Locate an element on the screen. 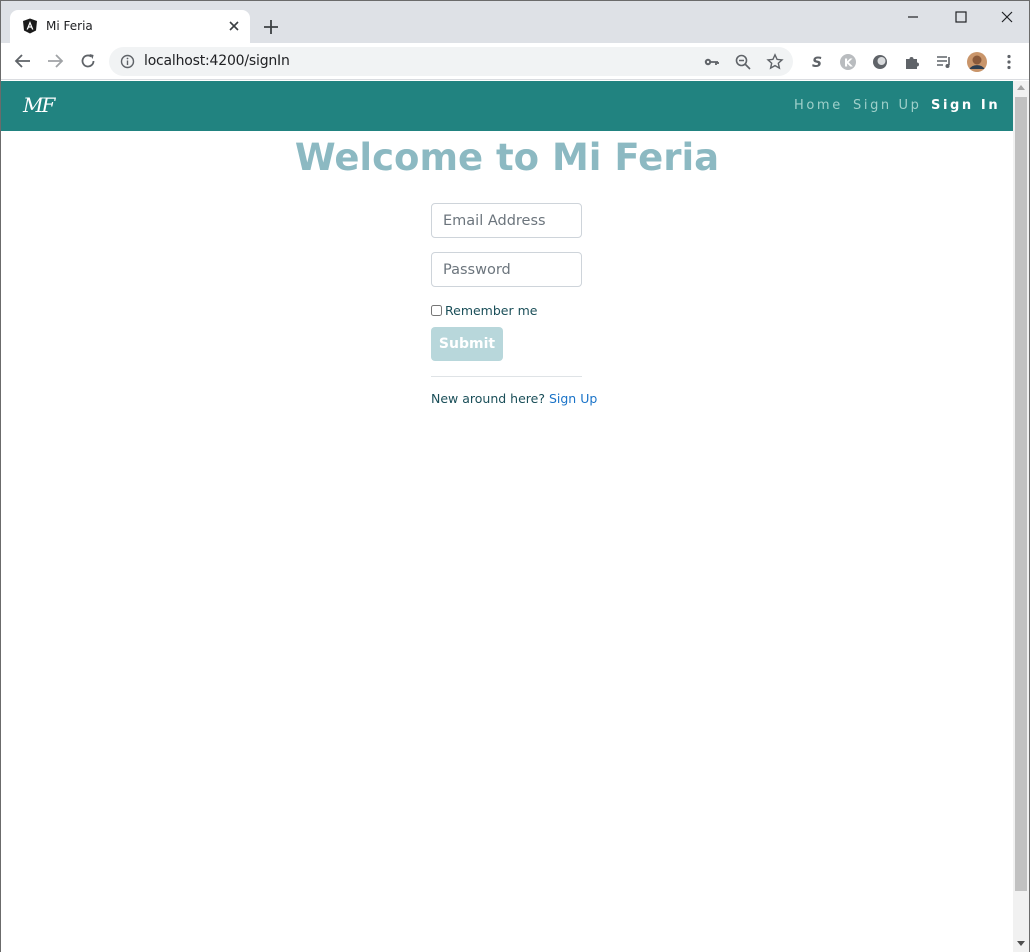  browser-toolbar: localhost:4200/signIn S K is located at coordinates (515, 61).